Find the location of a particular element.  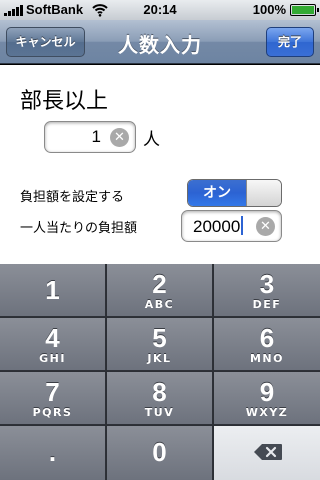

key-8: 8 TUV is located at coordinates (160, 398).